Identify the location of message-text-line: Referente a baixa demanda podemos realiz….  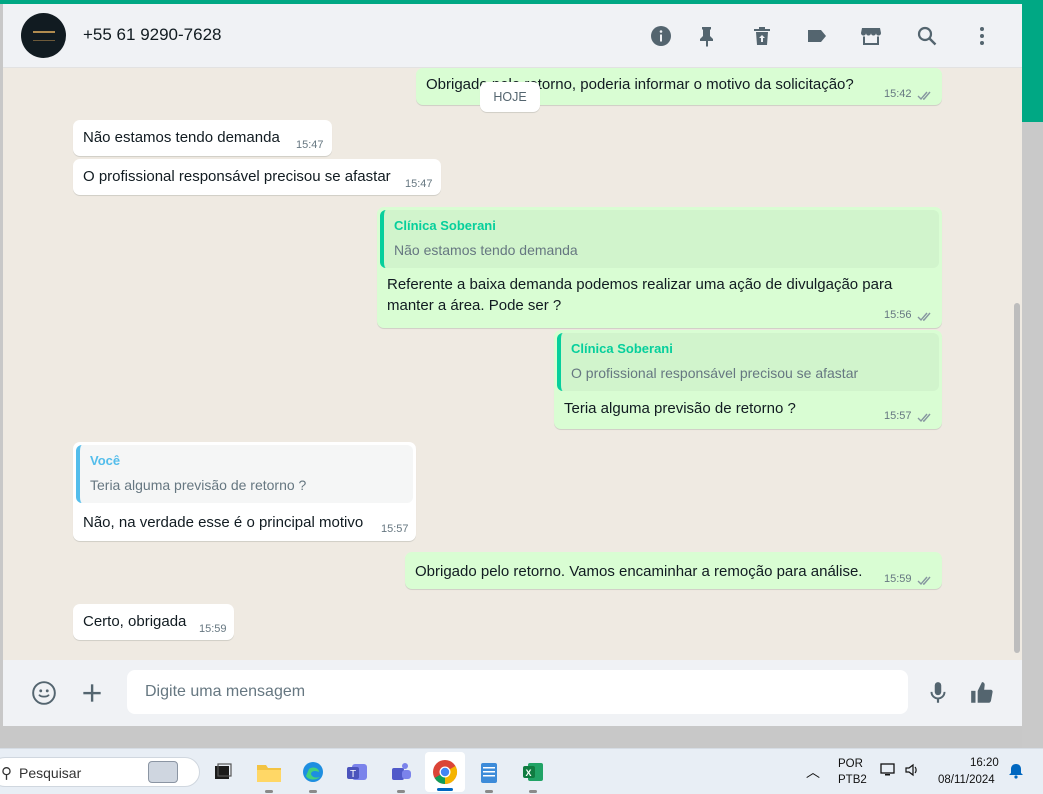
(640, 284).